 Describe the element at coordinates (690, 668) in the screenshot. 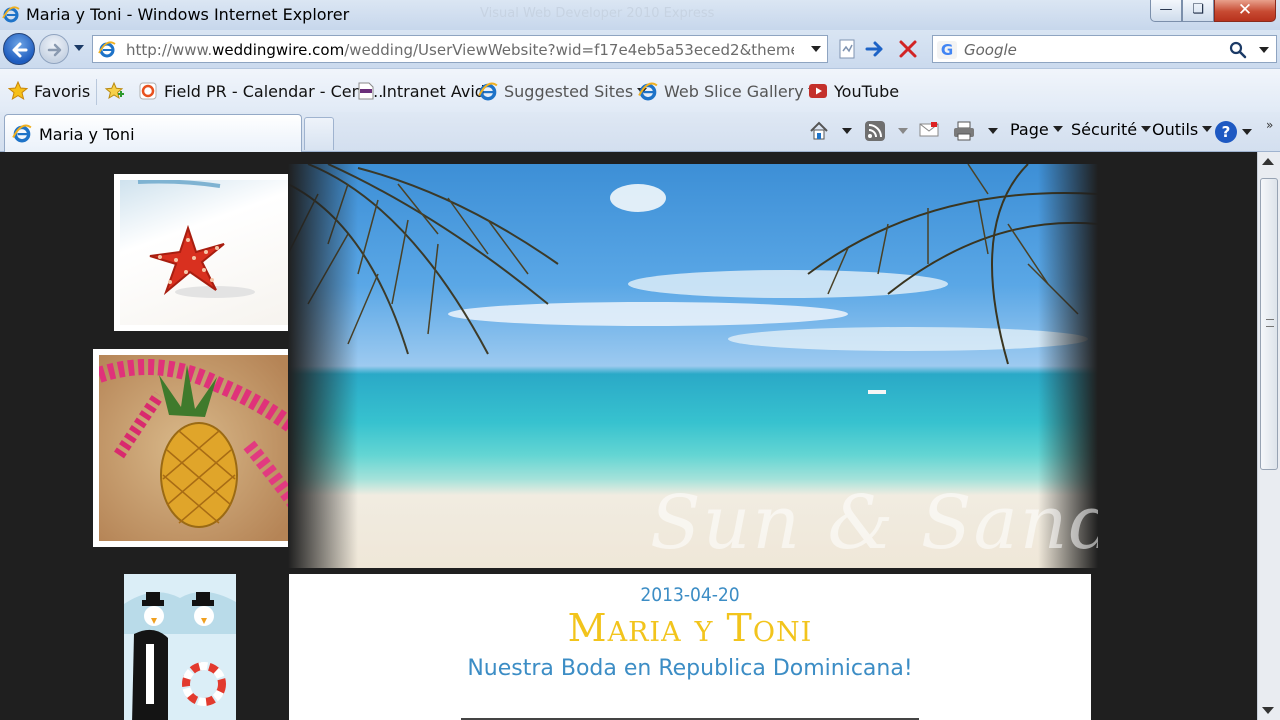

I see `wedding-subtitle: Nuestra Boda en Republica Dominicana!` at that location.